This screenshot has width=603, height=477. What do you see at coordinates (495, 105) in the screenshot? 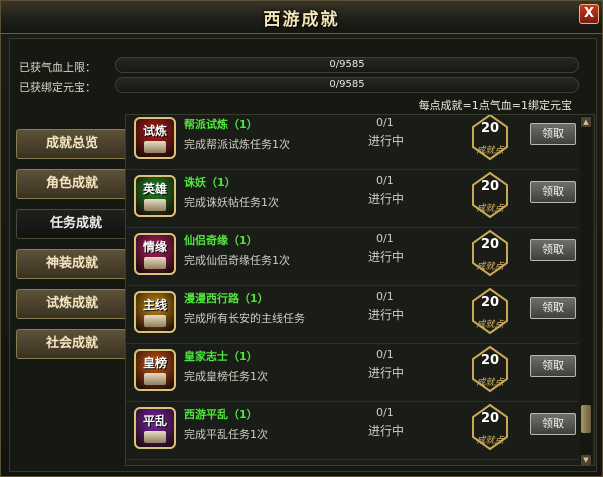
I see `ratio-note: 每点成就=1点气血=1绑定元宝` at bounding box center [495, 105].